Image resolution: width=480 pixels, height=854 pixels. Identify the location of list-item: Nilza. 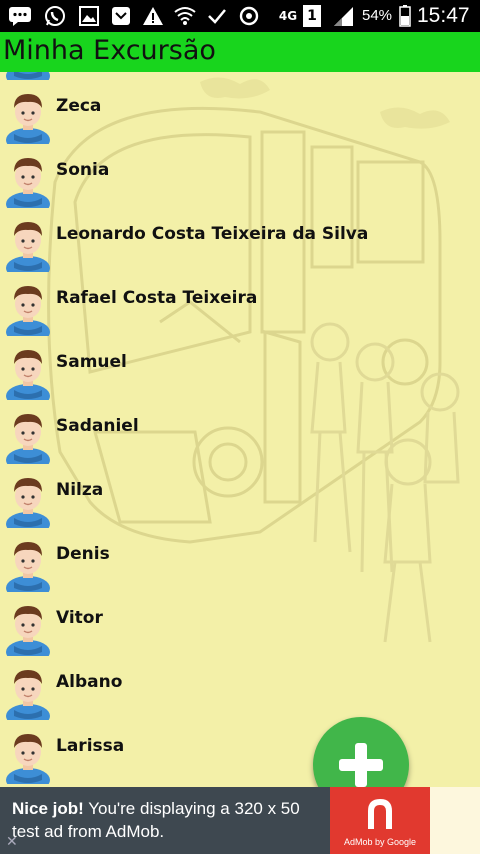
(240, 499).